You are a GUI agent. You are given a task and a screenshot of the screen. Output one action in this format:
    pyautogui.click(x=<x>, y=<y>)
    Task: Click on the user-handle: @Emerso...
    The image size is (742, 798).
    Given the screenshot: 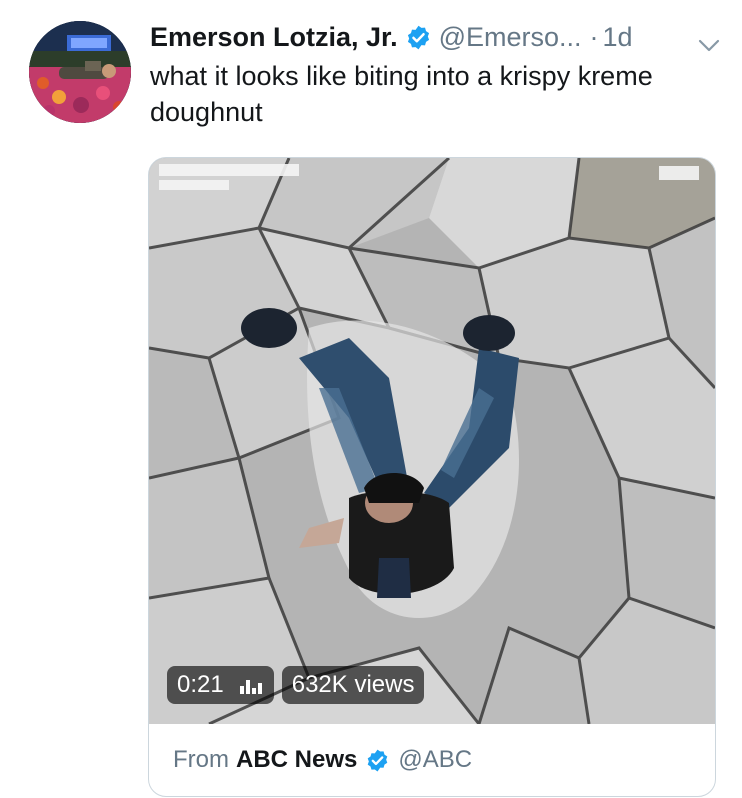 What is the action you would take?
    pyautogui.click(x=510, y=37)
    